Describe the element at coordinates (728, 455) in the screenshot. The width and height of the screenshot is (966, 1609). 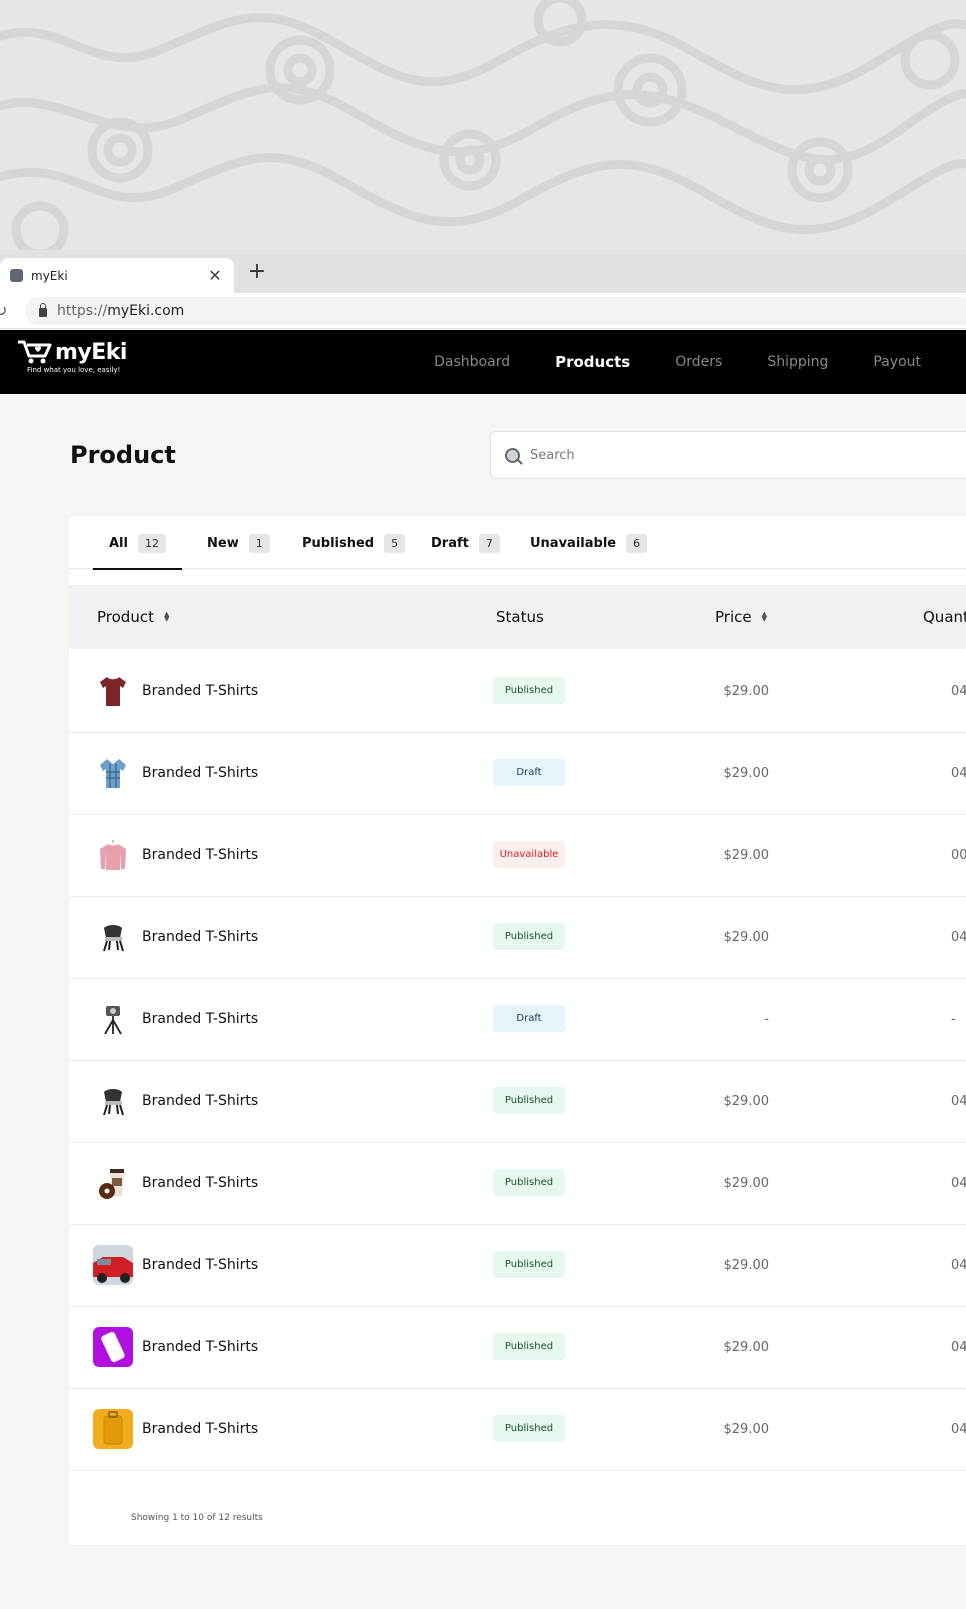
I see `search-input: Search` at that location.